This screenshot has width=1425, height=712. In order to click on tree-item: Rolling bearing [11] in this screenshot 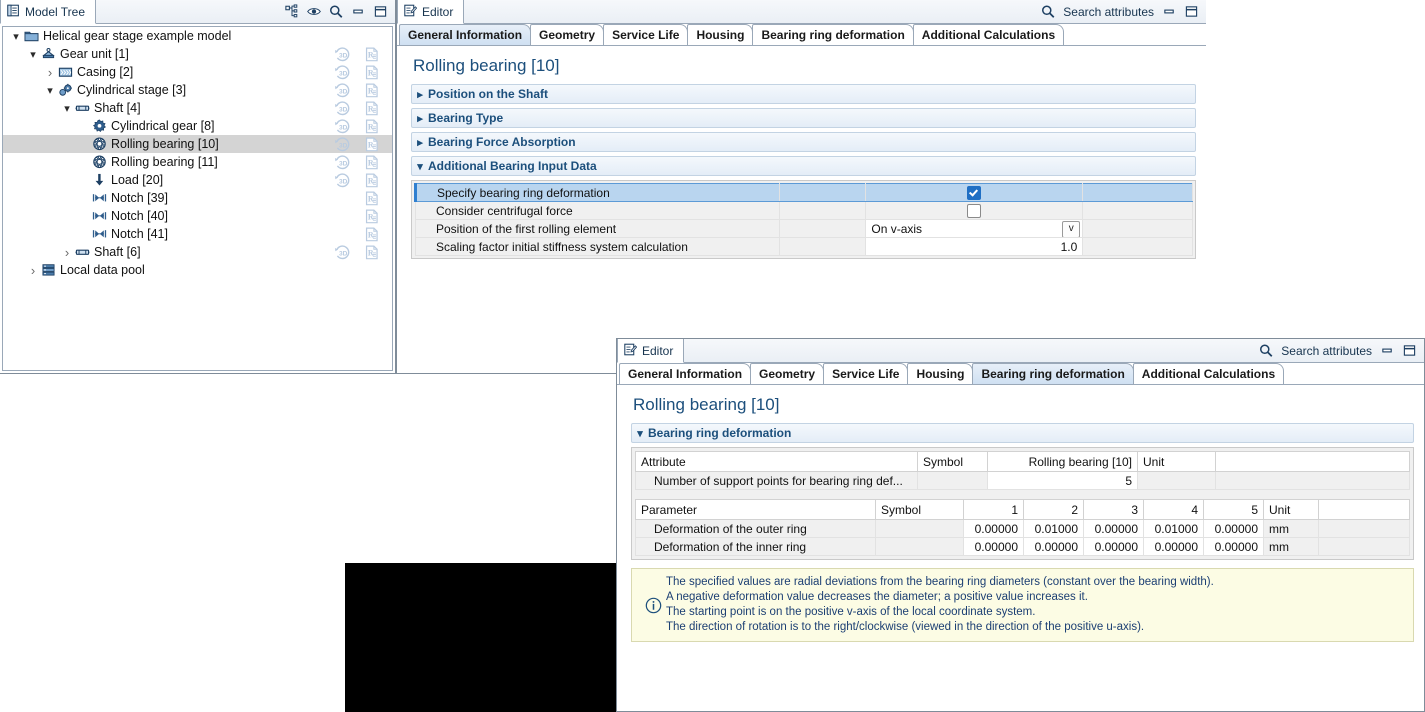, I will do `click(197, 162)`.